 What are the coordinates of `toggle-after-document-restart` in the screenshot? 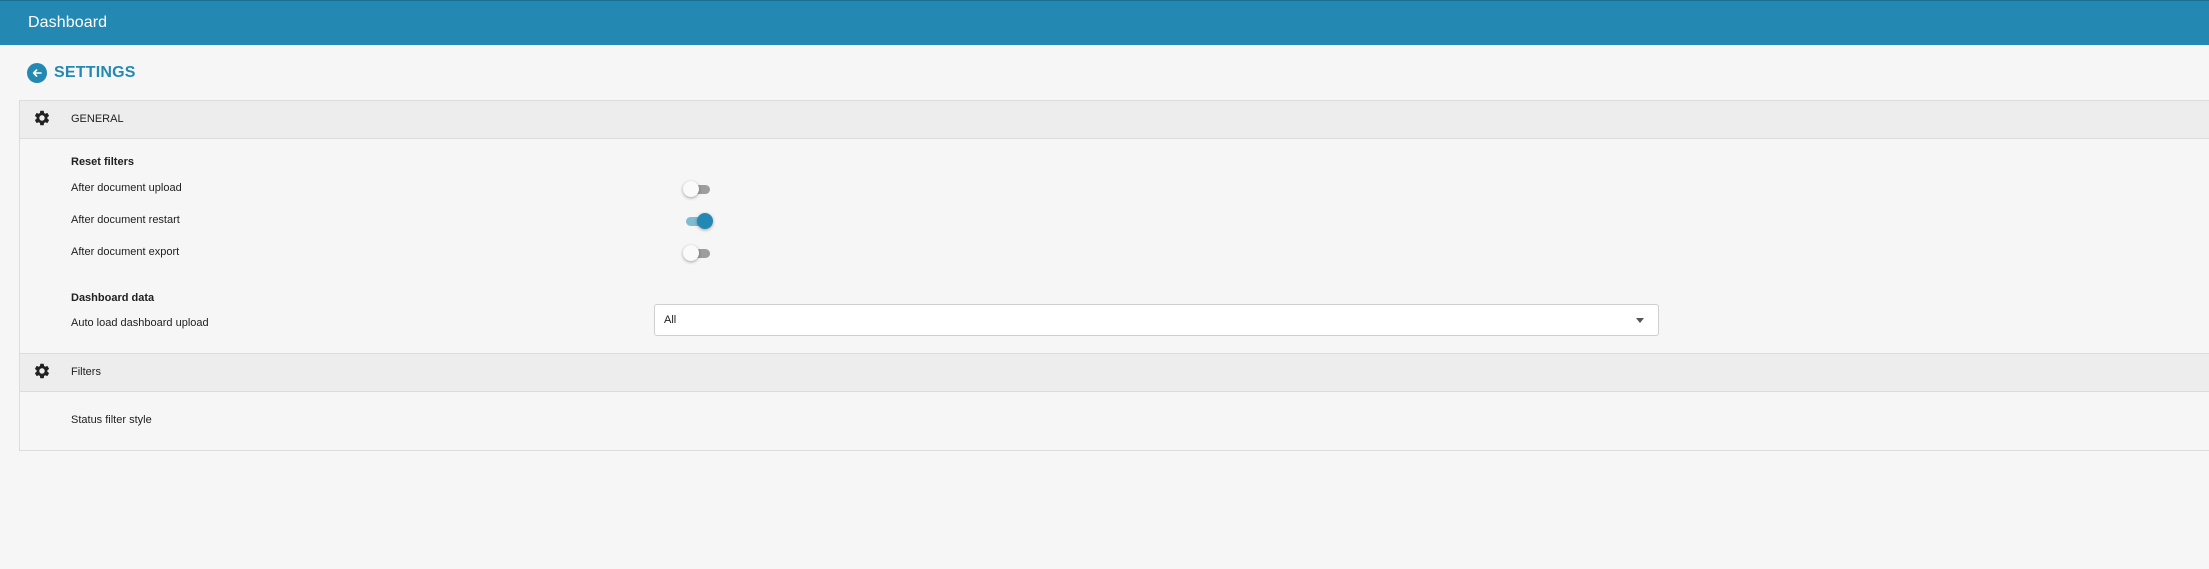 It's located at (698, 221).